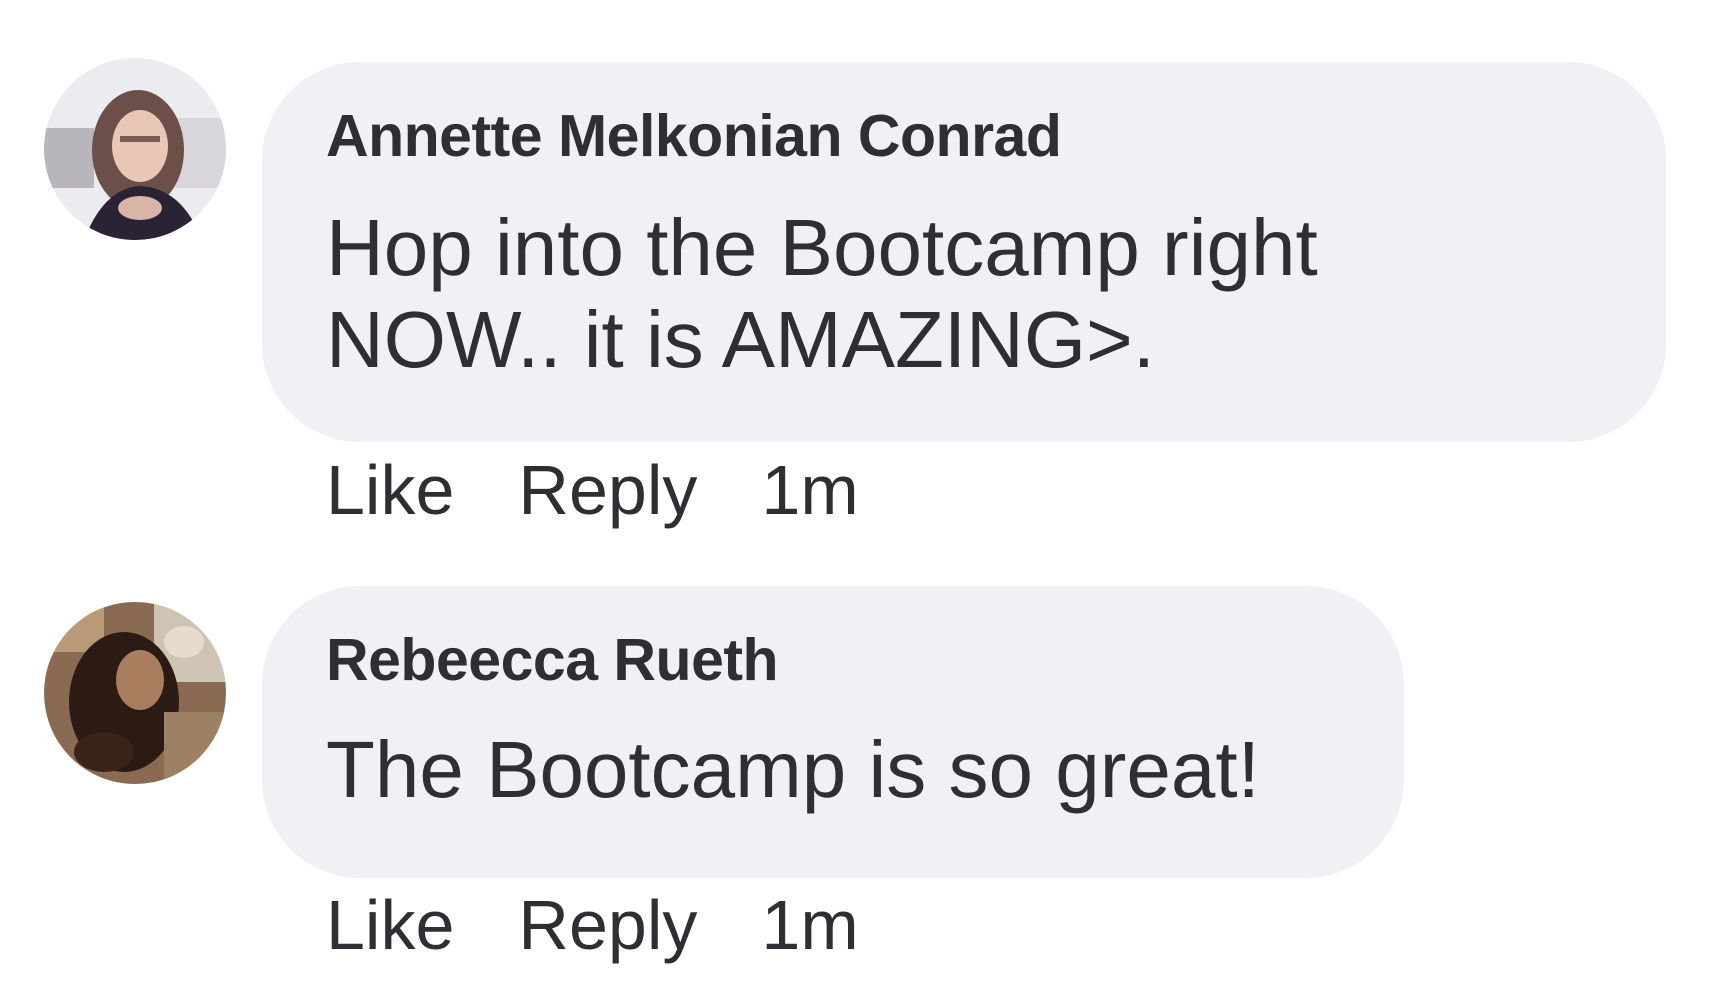 The image size is (1732, 998). What do you see at coordinates (694, 136) in the screenshot?
I see `author-name: Annette Melkonian Conrad` at bounding box center [694, 136].